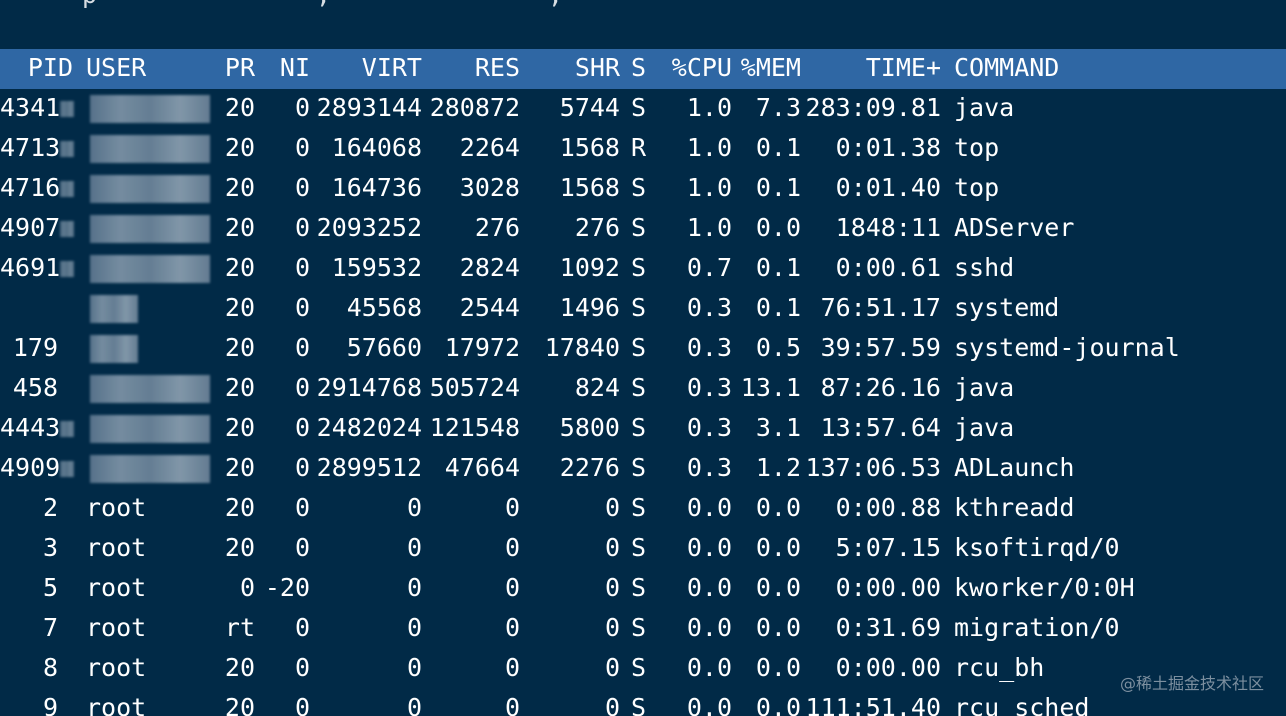  What do you see at coordinates (880, 427) in the screenshot?
I see `time-cell: 13:57.64` at bounding box center [880, 427].